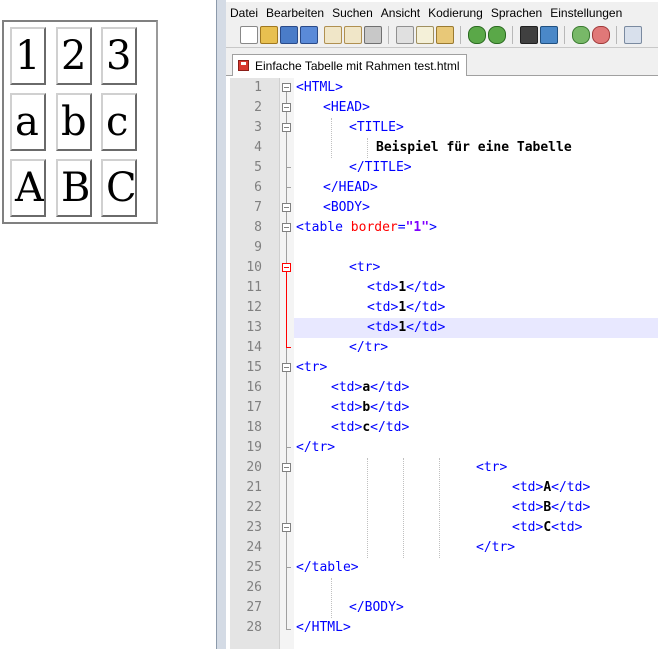 The height and width of the screenshot is (649, 658). Describe the element at coordinates (380, 167) in the screenshot. I see `code-line: </TITLE>` at that location.